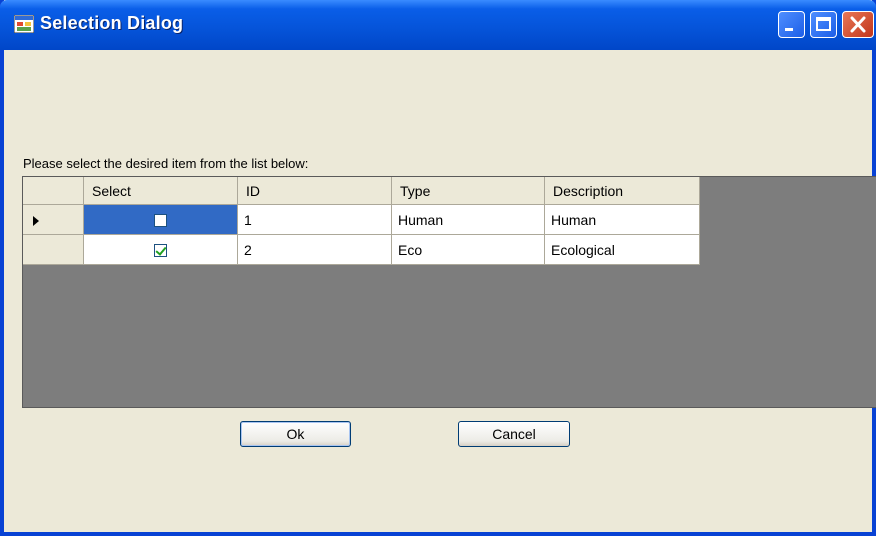 This screenshot has height=536, width=876. I want to click on close-button, so click(858, 24).